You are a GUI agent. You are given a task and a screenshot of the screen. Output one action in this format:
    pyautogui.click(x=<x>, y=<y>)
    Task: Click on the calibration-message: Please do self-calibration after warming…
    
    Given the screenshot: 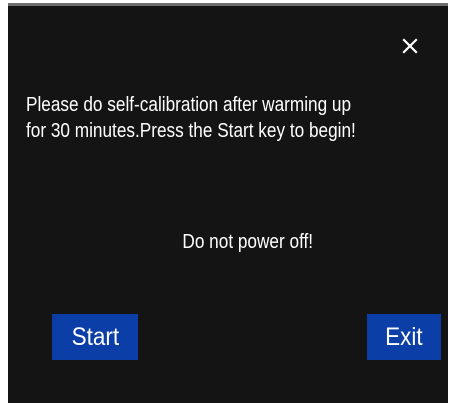 What is the action you would take?
    pyautogui.click(x=206, y=118)
    